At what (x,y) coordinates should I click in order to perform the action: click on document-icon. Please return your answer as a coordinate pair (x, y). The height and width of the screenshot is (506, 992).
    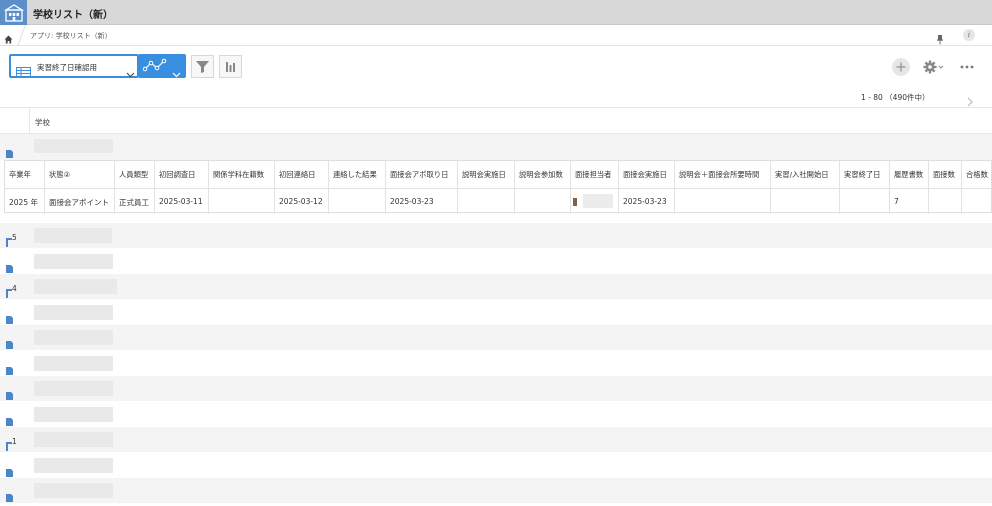
    Looking at the image, I should click on (9, 496).